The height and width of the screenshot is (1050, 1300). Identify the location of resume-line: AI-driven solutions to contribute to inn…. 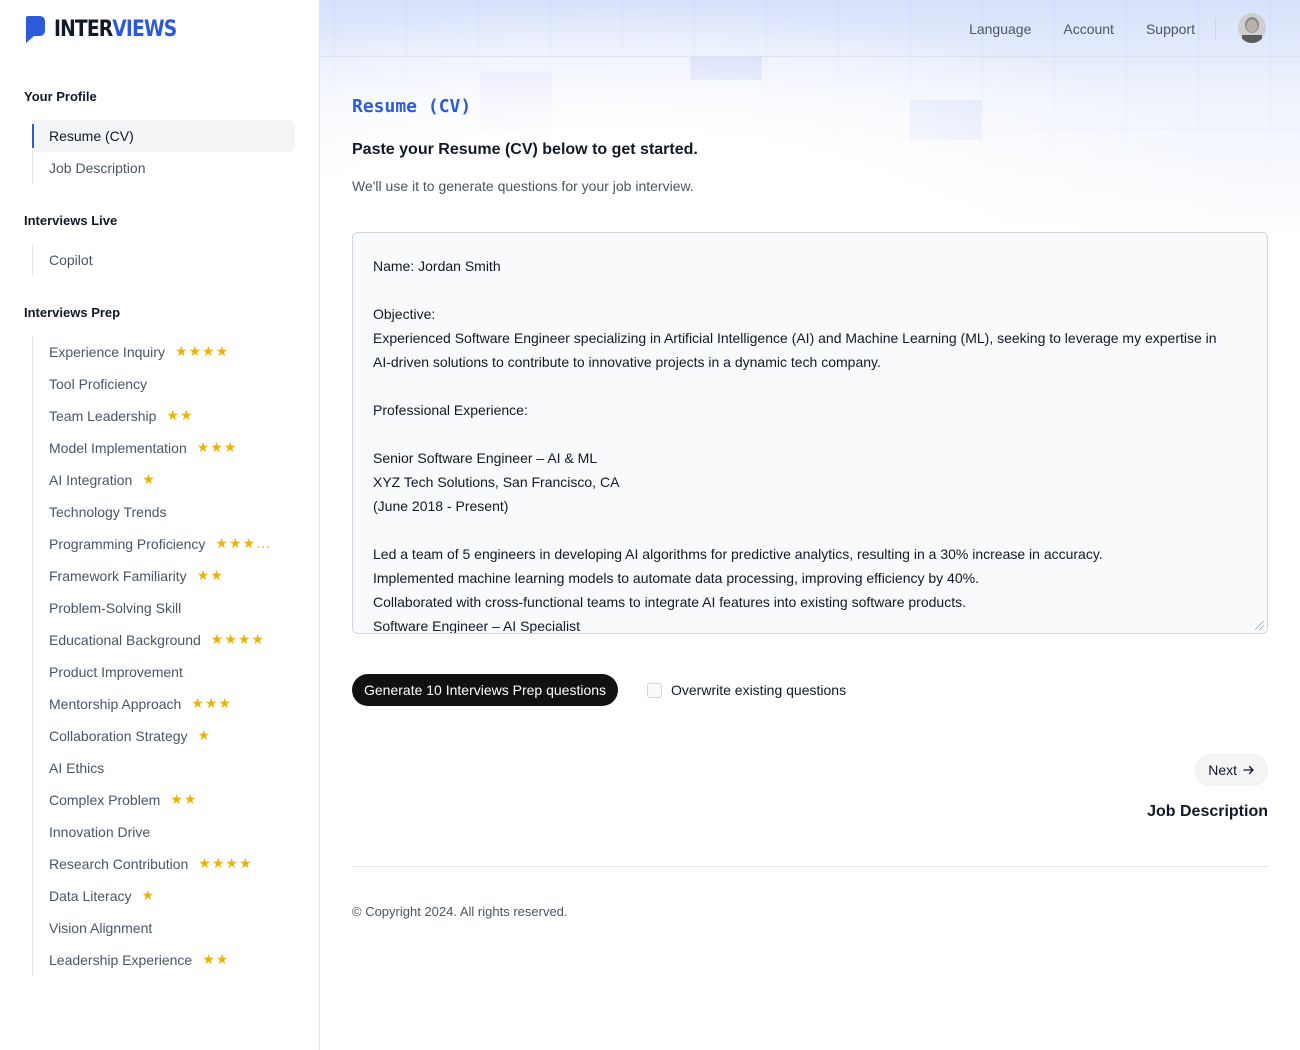
(627, 362).